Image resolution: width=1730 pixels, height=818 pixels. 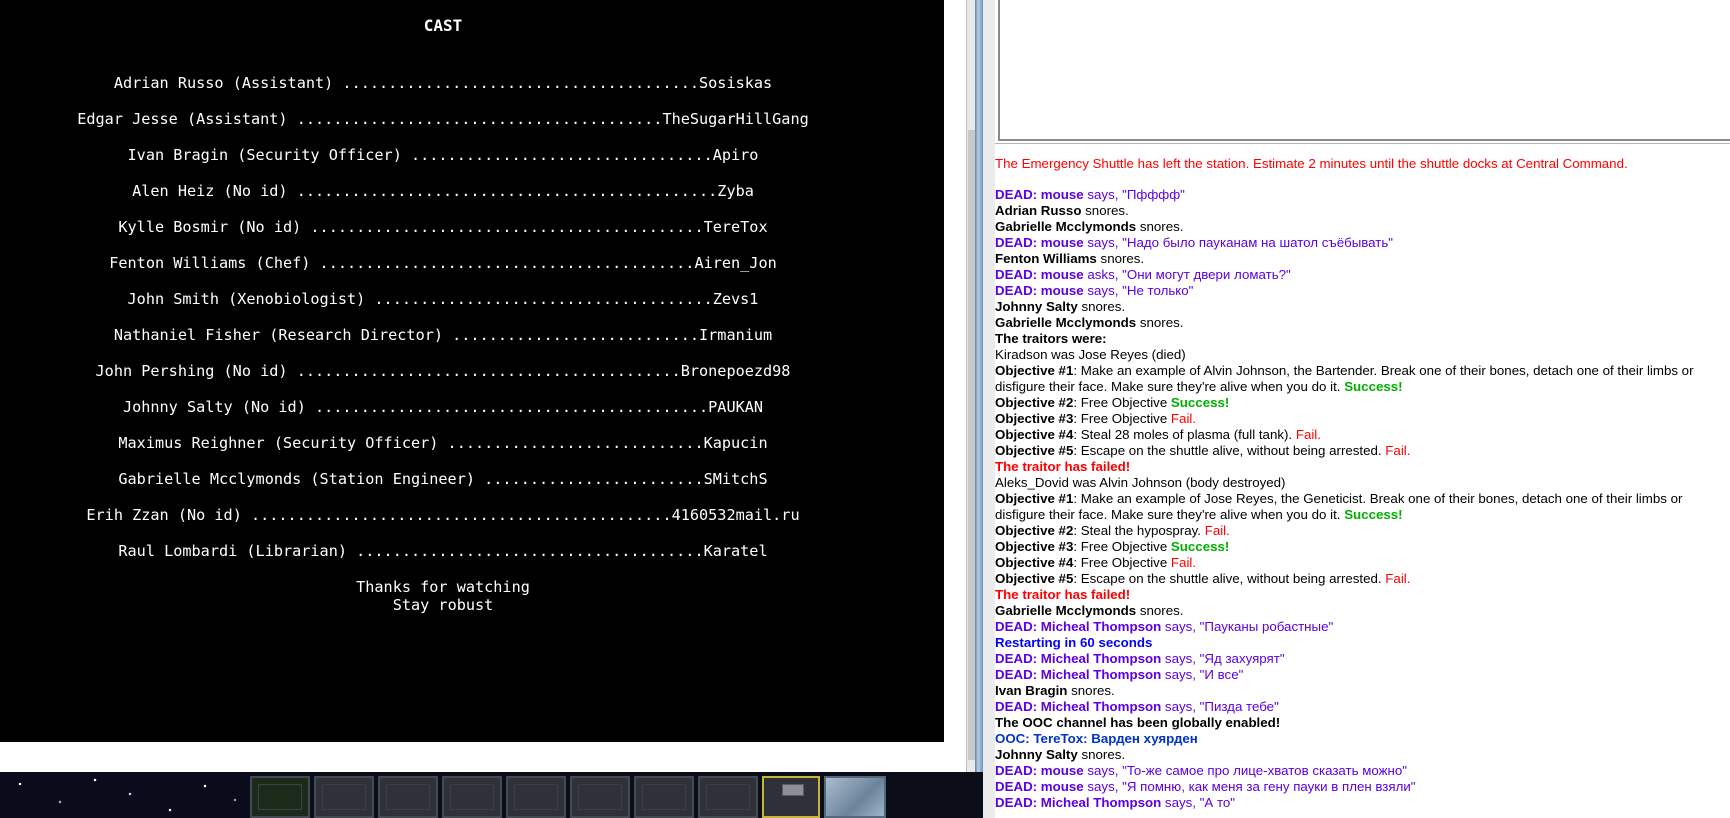 What do you see at coordinates (1158, 290) in the screenshot?
I see `speech-text: "Не только"` at bounding box center [1158, 290].